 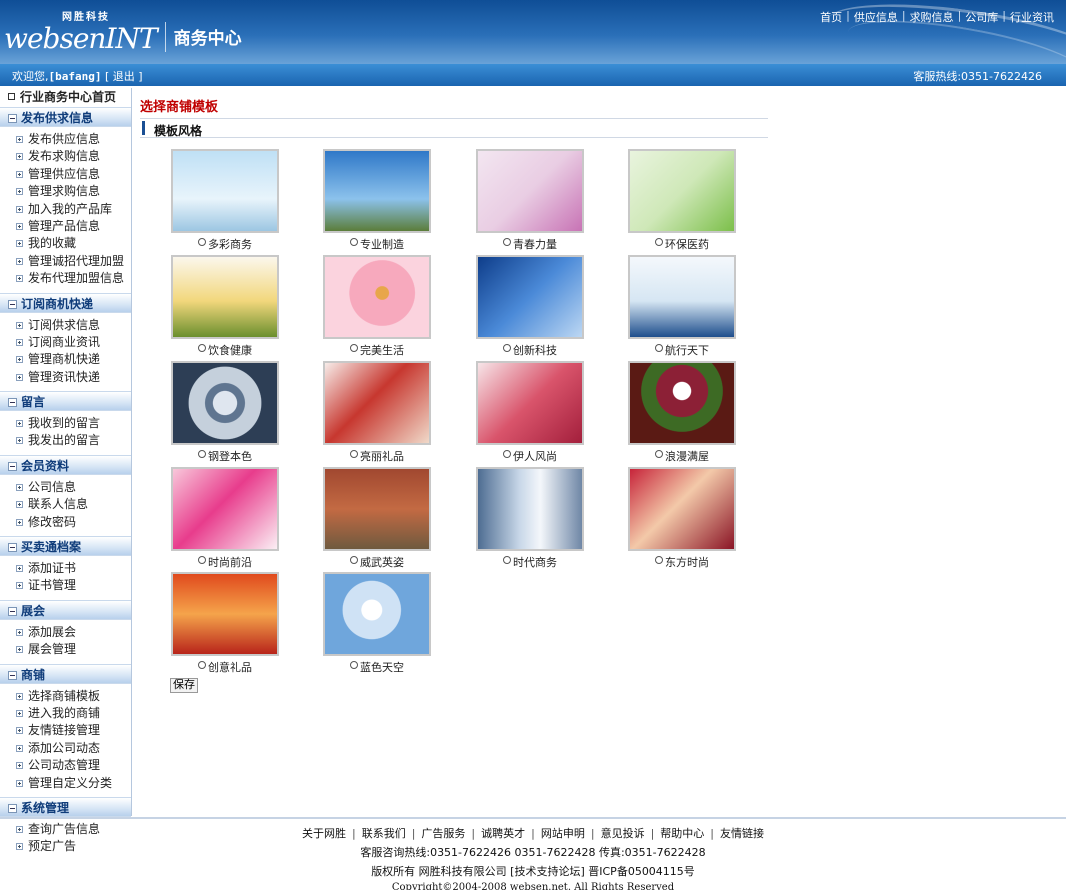 What do you see at coordinates (377, 667) in the screenshot?
I see `template-radio-option: 蓝色天空` at bounding box center [377, 667].